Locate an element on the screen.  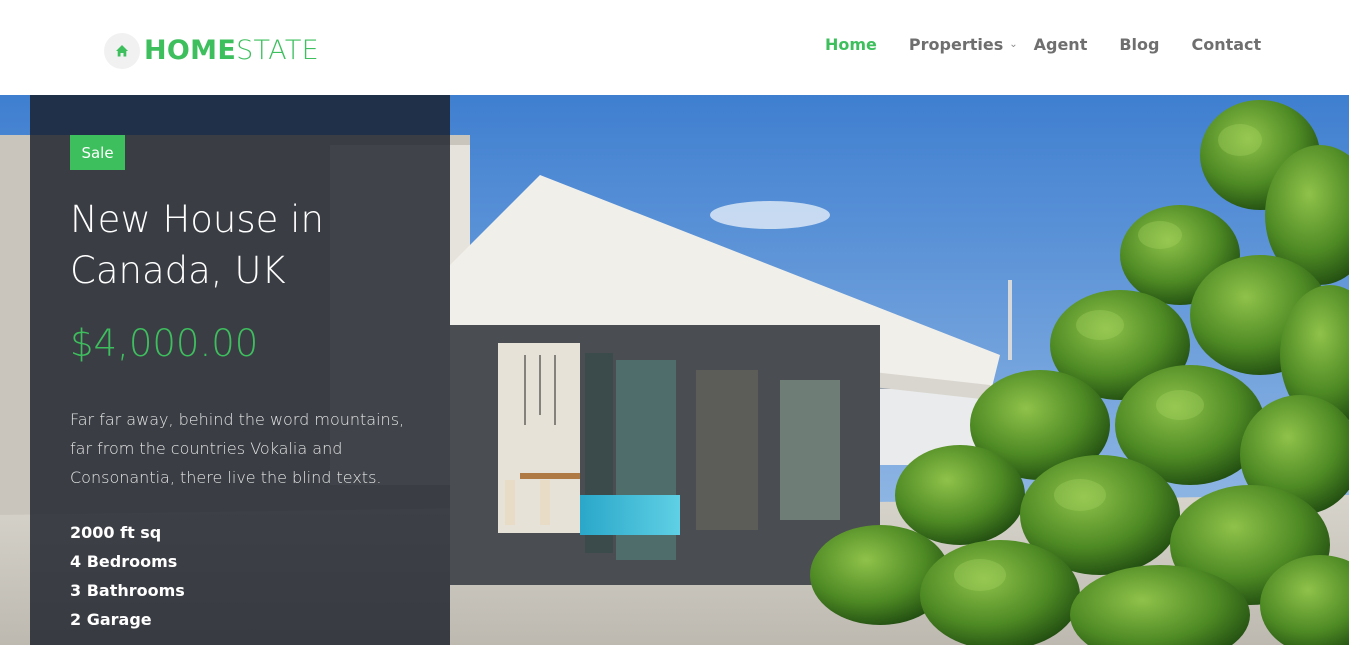
nav-agent: Agent is located at coordinates (1061, 45).